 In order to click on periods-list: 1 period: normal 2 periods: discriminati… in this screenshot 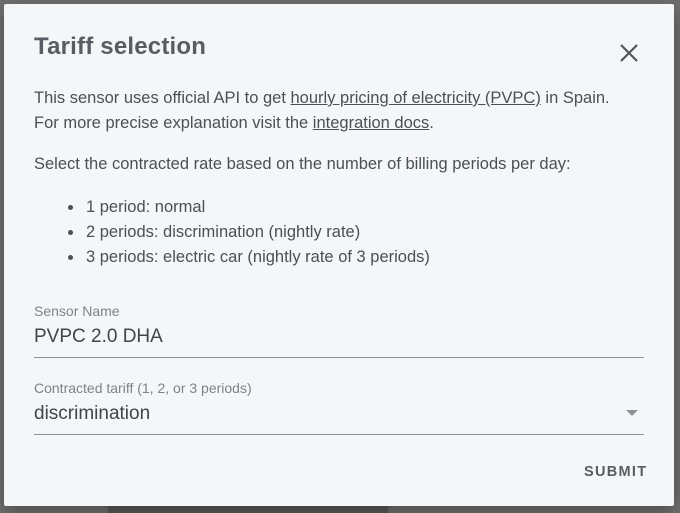, I will do `click(247, 232)`.